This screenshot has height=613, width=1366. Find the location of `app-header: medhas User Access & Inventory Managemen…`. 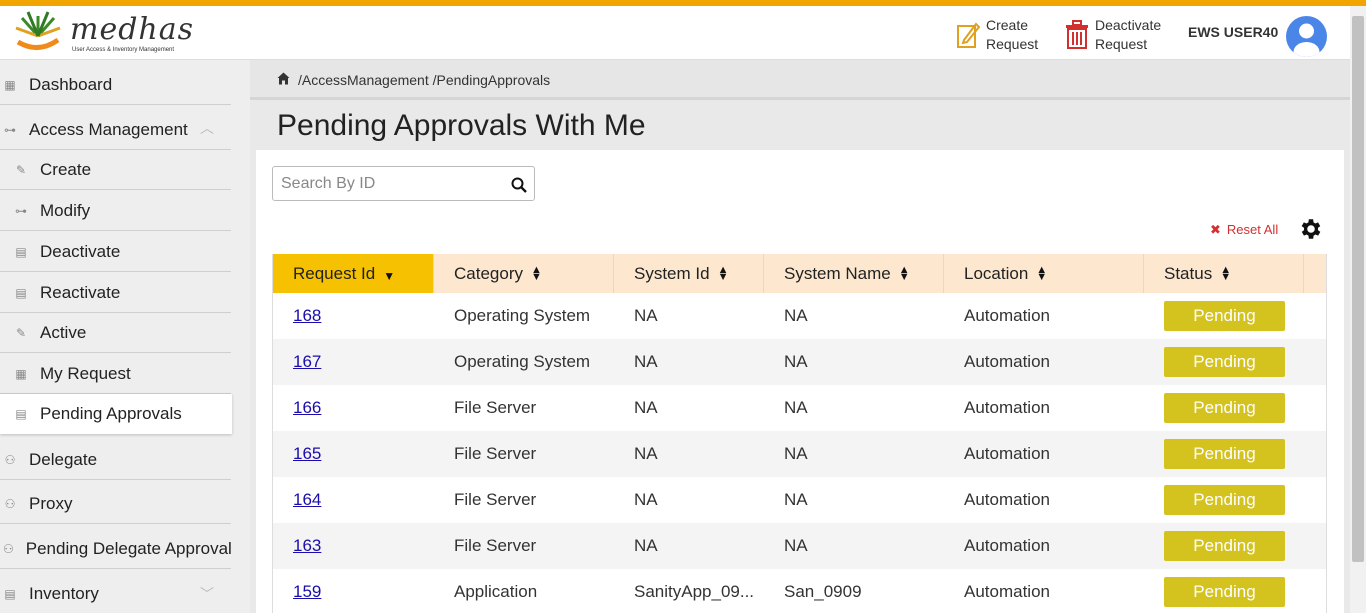

app-header: medhas User Access & Inventory Managemen… is located at coordinates (675, 33).